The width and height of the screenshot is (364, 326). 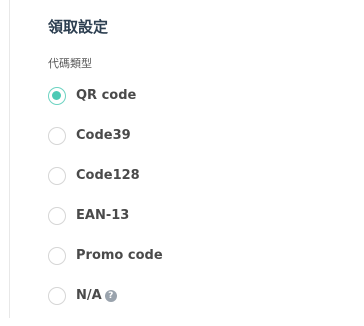 I want to click on radio-label-qr-code: QR code, so click(x=106, y=95).